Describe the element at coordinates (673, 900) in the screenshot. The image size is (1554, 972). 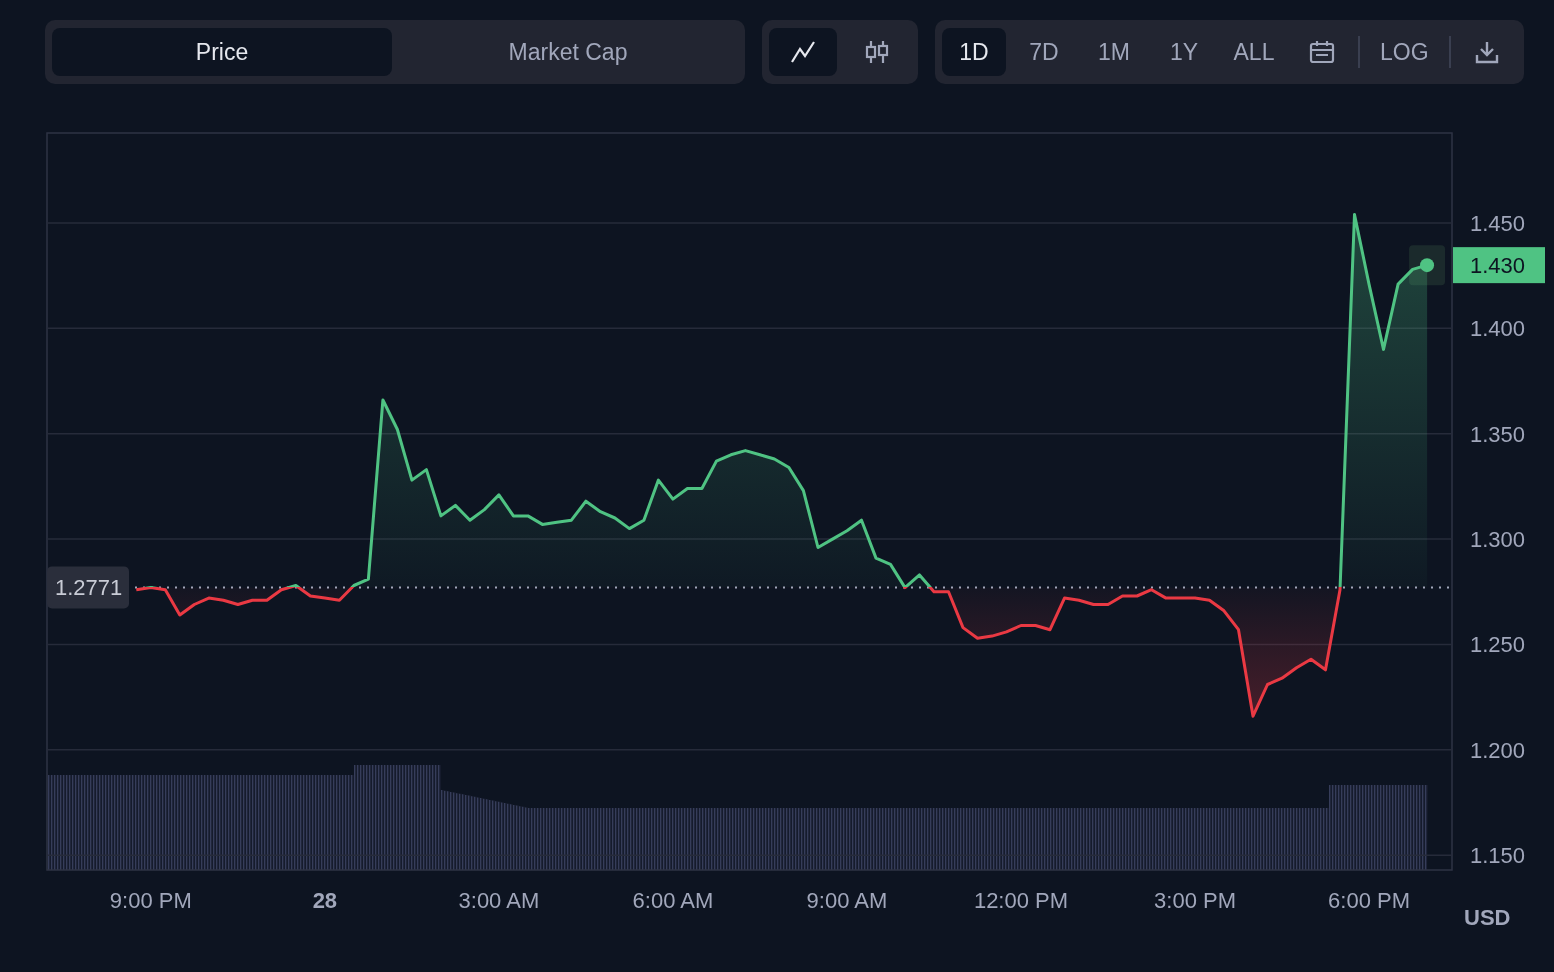
I see `x-axis-label: 6:00 AM` at that location.